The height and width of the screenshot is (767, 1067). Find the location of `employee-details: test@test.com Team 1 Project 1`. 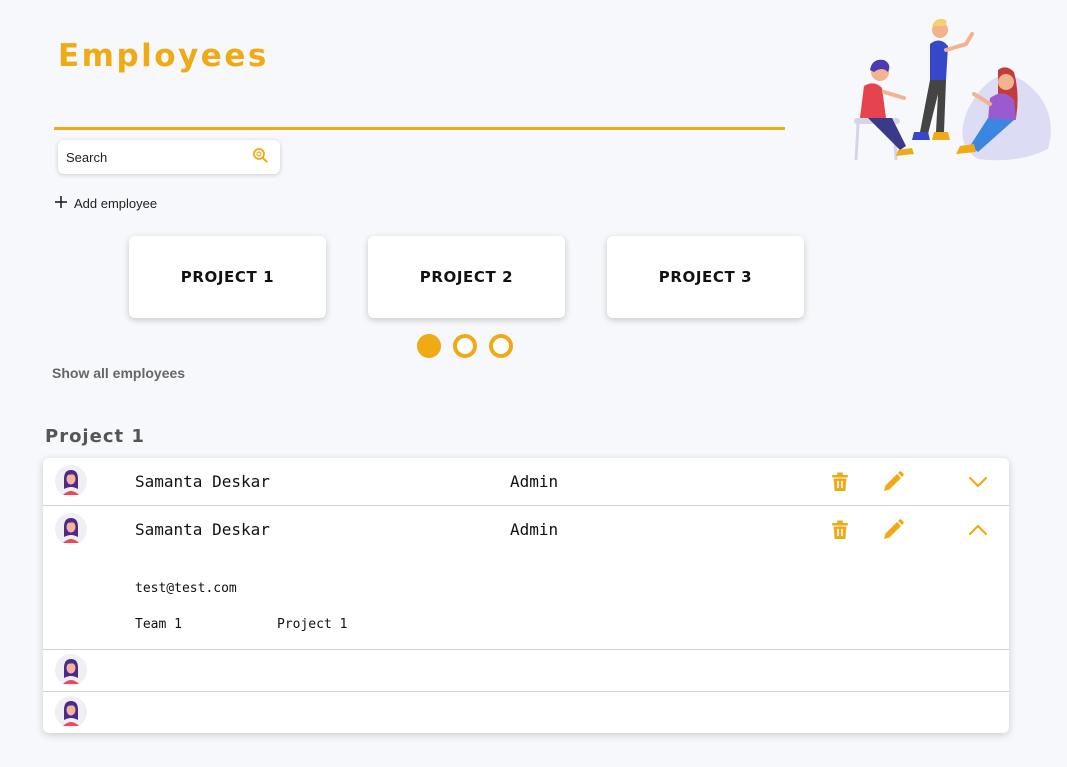

employee-details: test@test.com Team 1 Project 1 is located at coordinates (526, 601).